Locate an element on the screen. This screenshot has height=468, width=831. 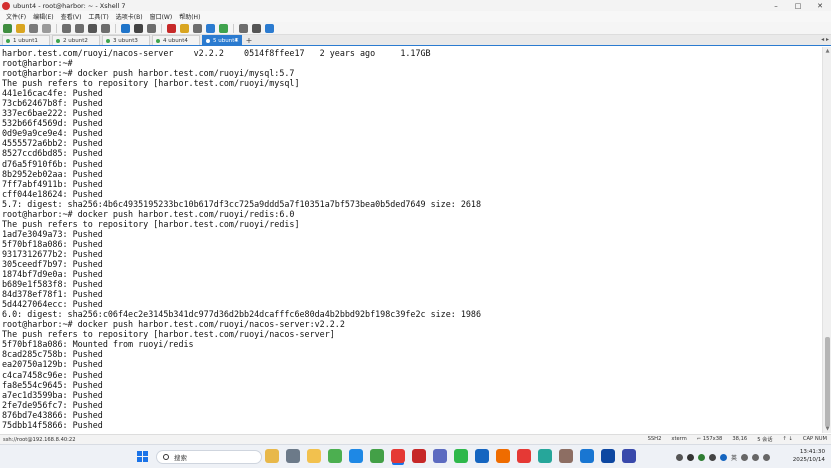
link-icon is located at coordinates (33, 28).